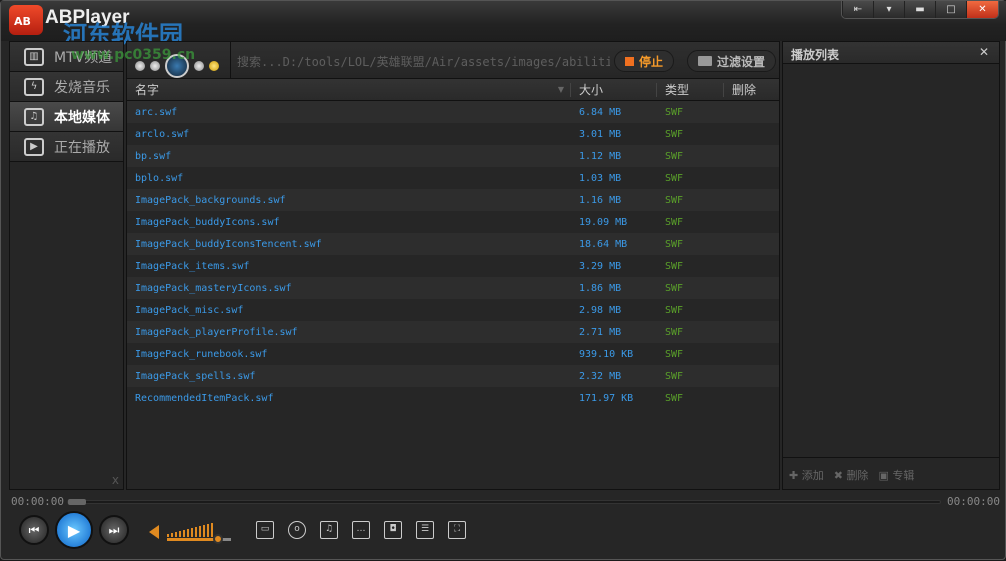 The width and height of the screenshot is (1006, 561). I want to click on sidebar-item-label: 本地媒体, so click(82, 117).